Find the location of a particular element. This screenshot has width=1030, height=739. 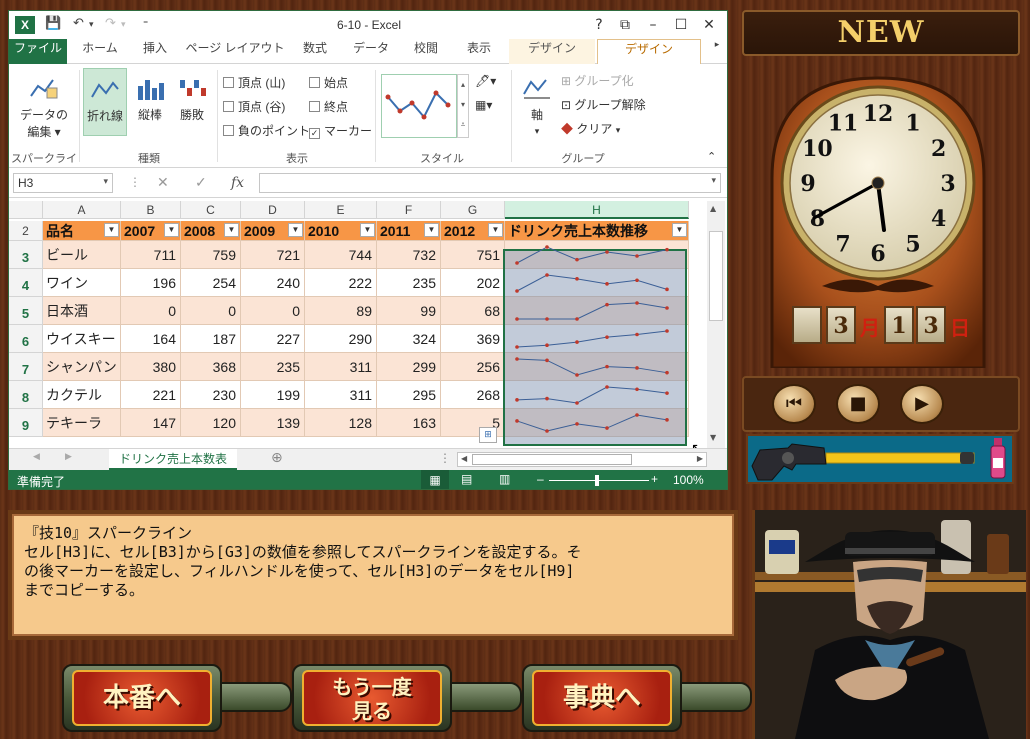

table-cell-value: 128 is located at coordinates (341, 423).